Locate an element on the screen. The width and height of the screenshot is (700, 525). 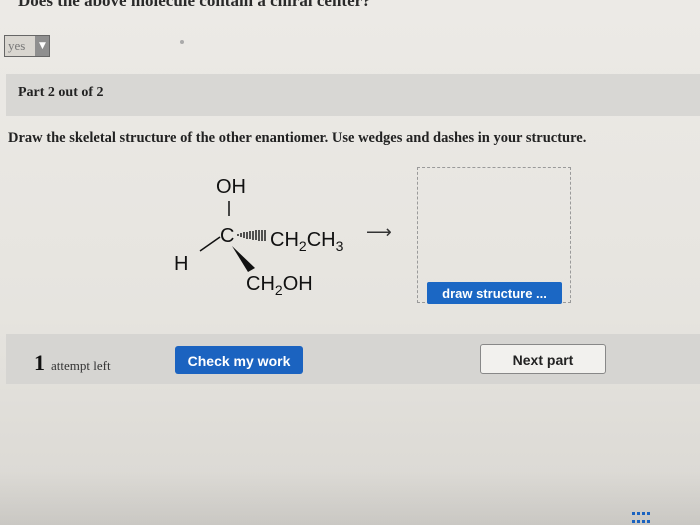
attempts-count: 1 is located at coordinates (39, 362).